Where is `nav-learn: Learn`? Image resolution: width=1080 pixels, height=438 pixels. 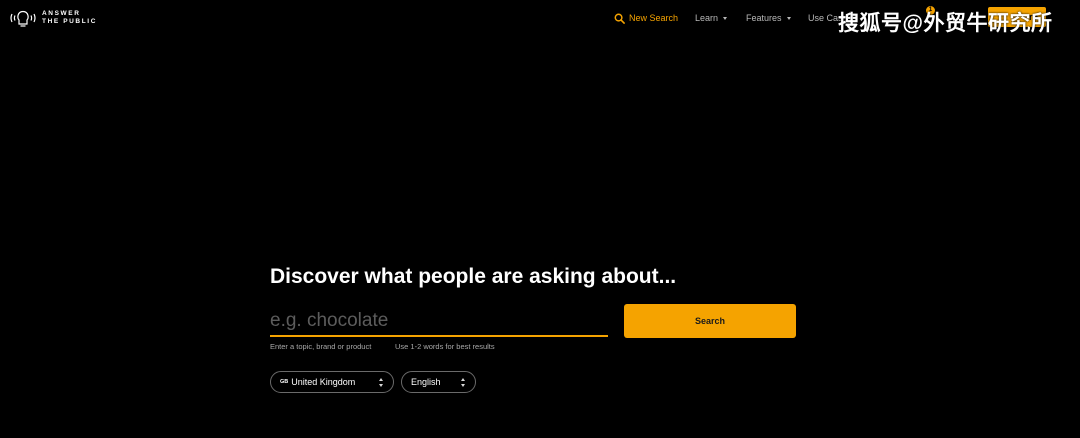
nav-learn: Learn is located at coordinates (711, 18).